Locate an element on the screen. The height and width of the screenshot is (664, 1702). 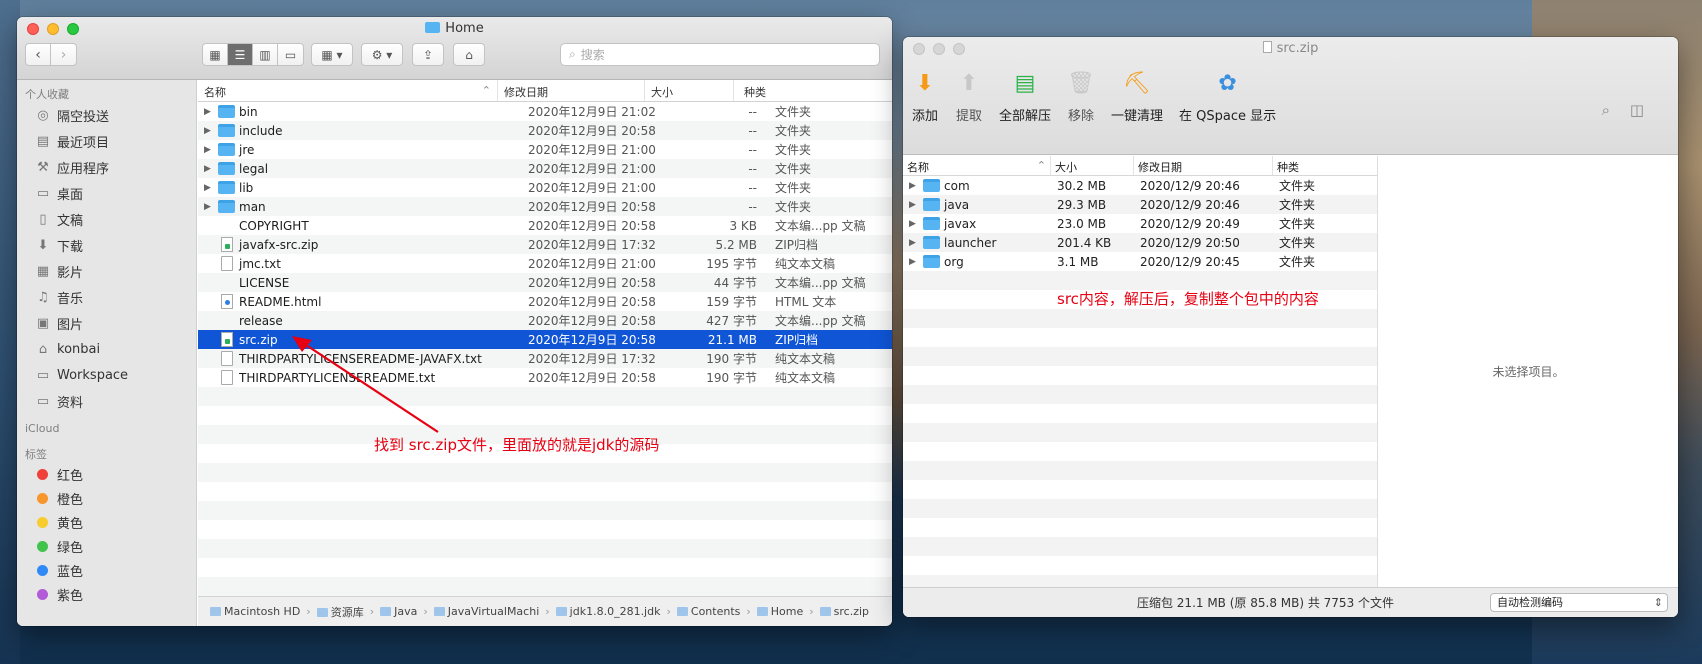
sidebar-item-11: ▭ 资料 is located at coordinates (106, 401).